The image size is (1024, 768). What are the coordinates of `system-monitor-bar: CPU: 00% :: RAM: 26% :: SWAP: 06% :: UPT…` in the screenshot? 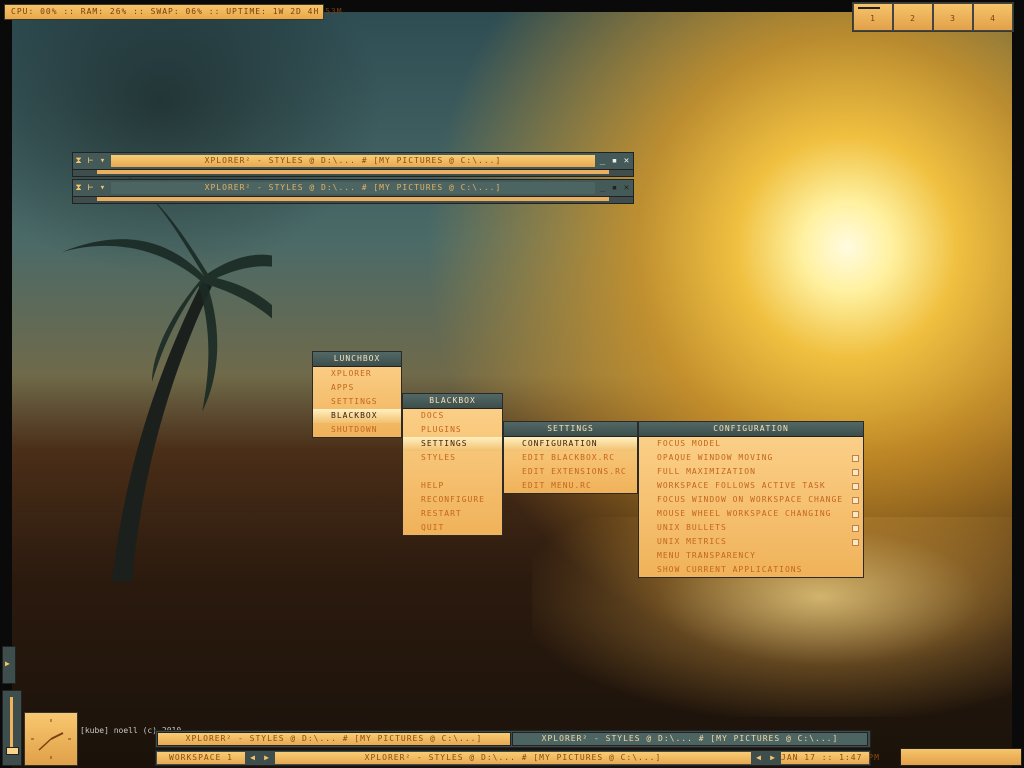 It's located at (173, 12).